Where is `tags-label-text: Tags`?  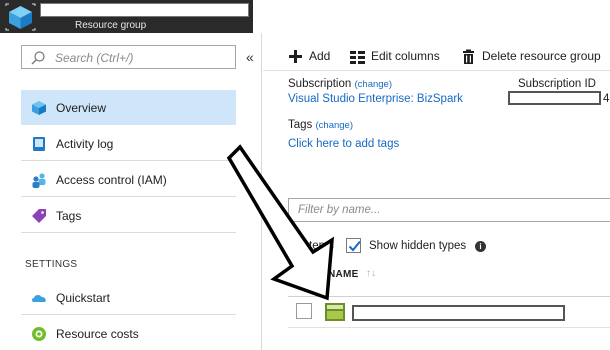
tags-label-text: Tags is located at coordinates (300, 125).